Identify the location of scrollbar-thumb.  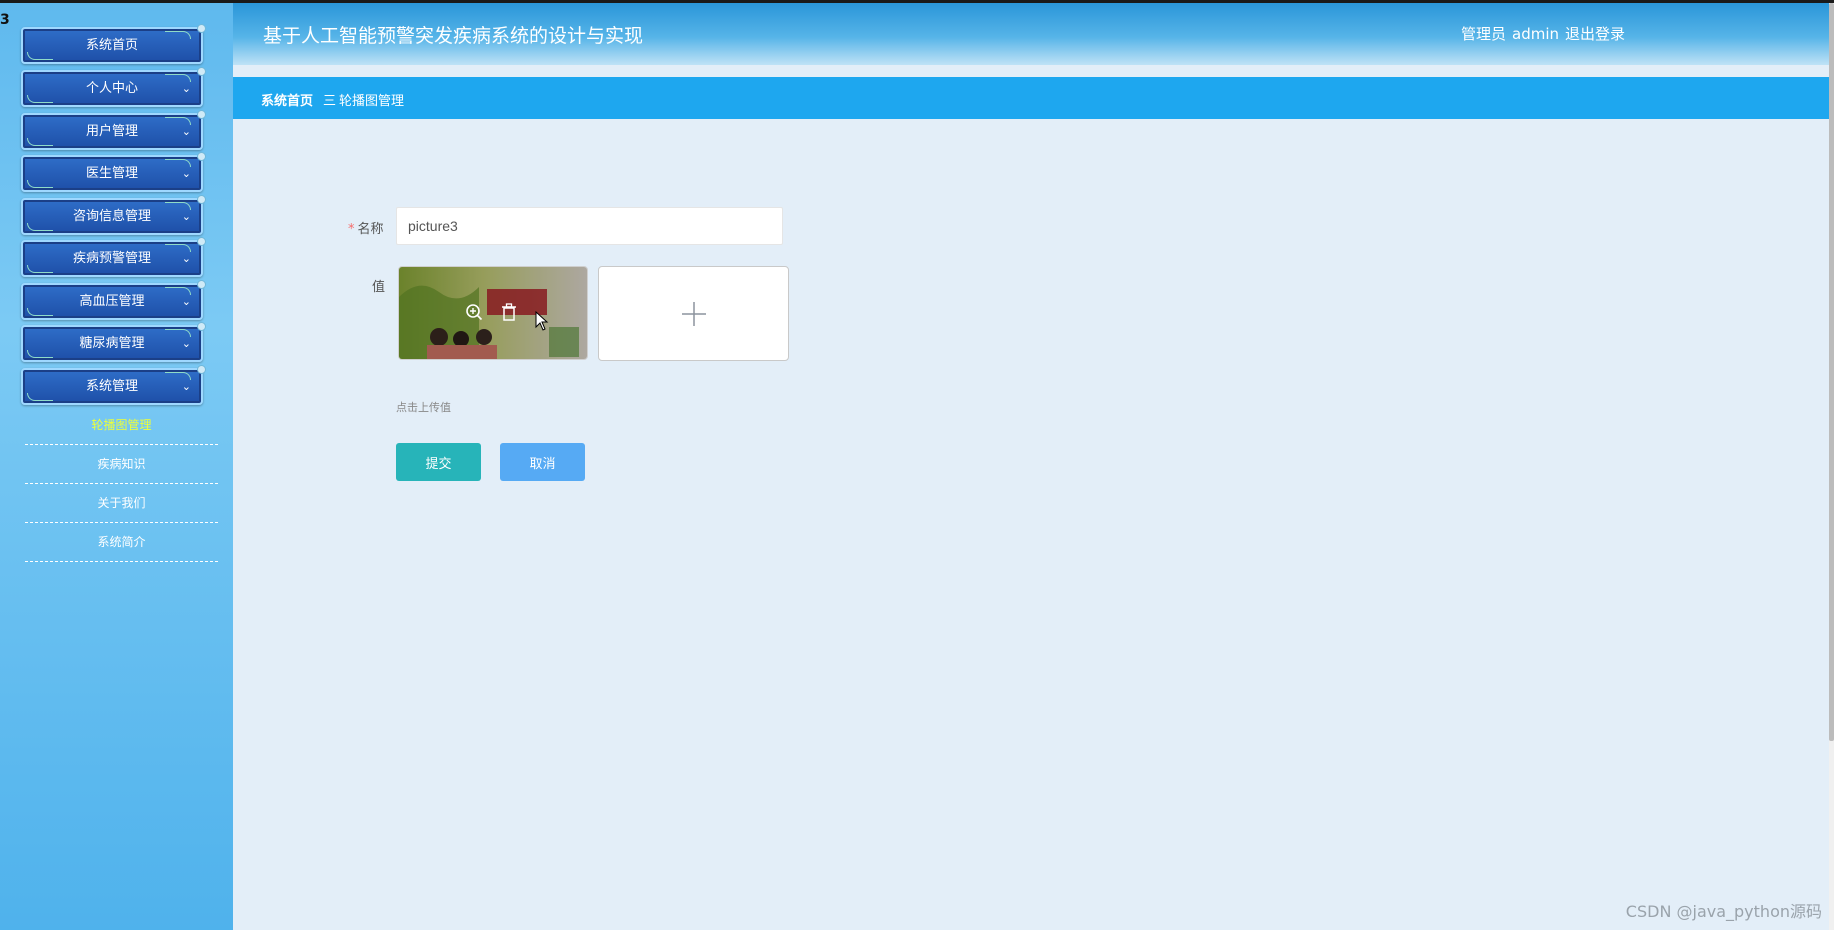
(1831, 372).